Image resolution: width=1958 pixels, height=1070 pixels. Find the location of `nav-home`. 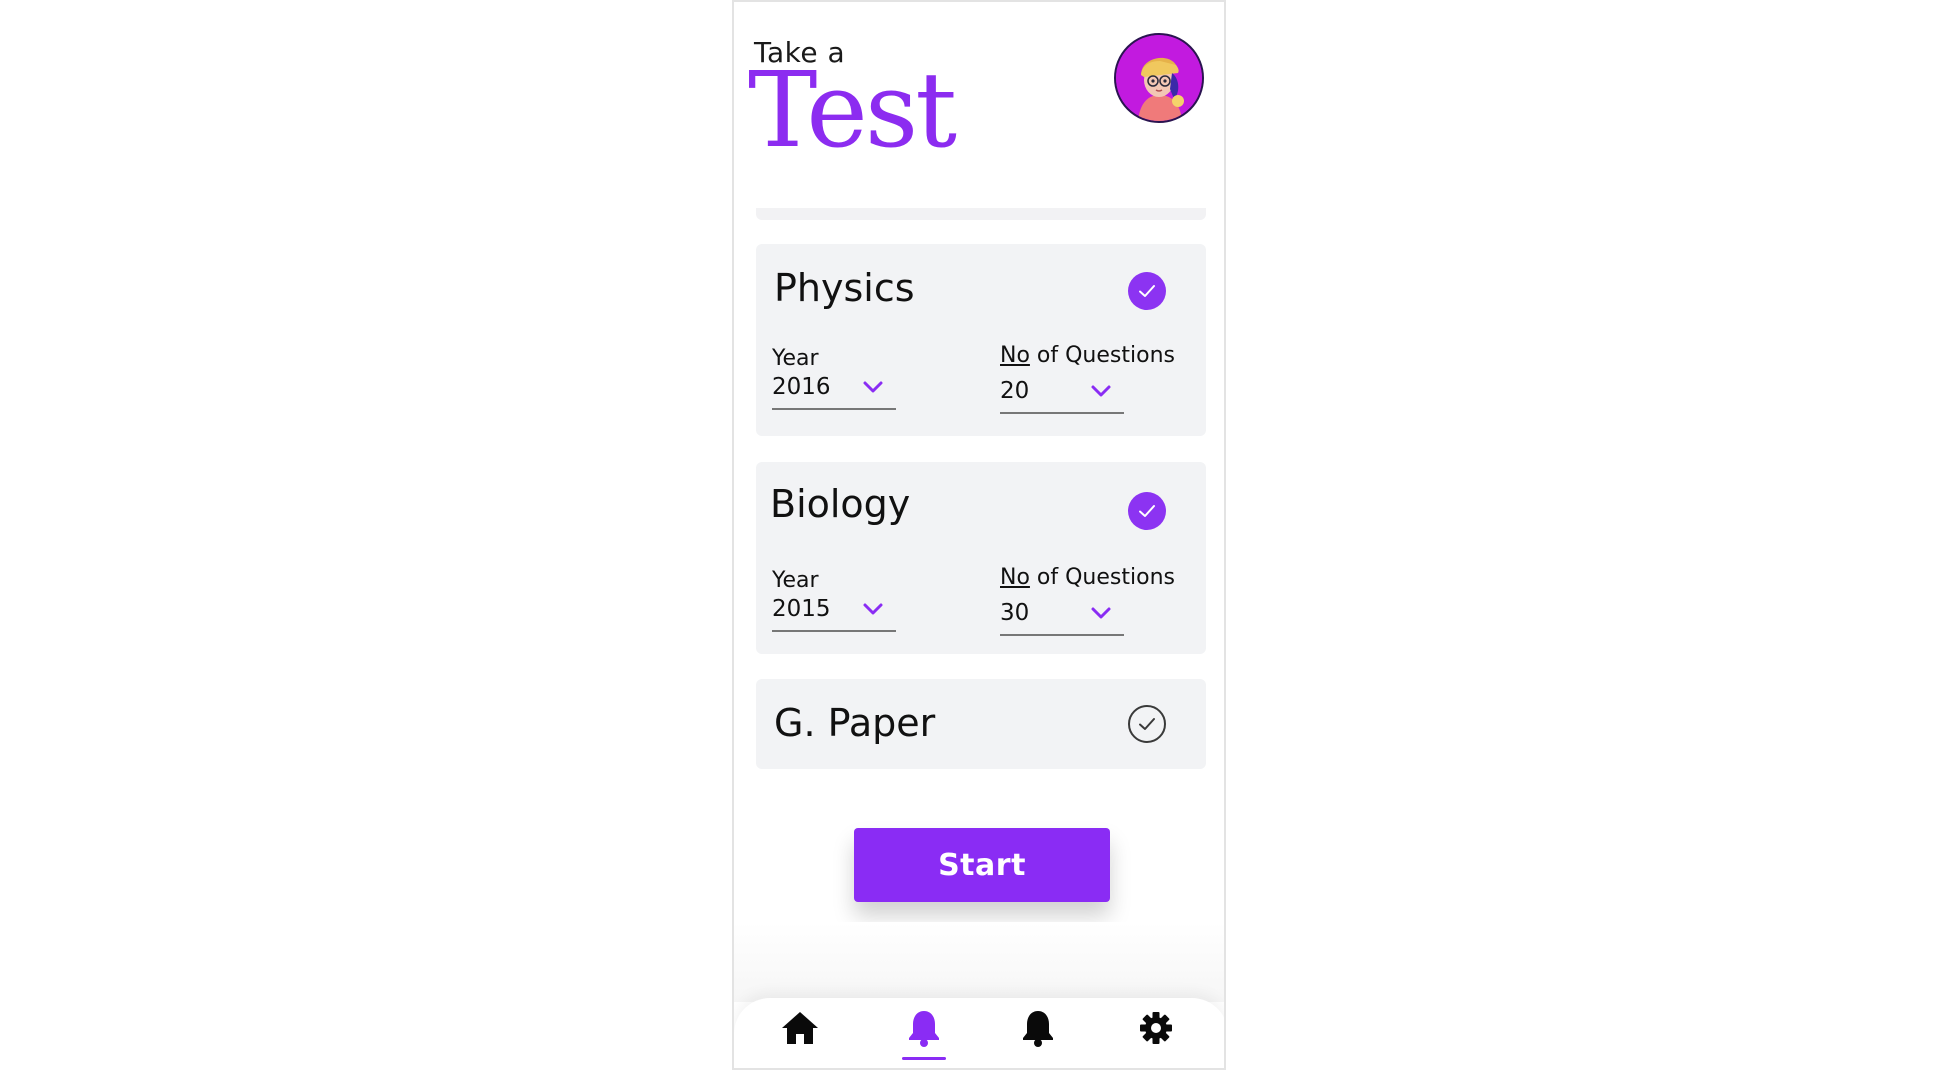

nav-home is located at coordinates (800, 1036).